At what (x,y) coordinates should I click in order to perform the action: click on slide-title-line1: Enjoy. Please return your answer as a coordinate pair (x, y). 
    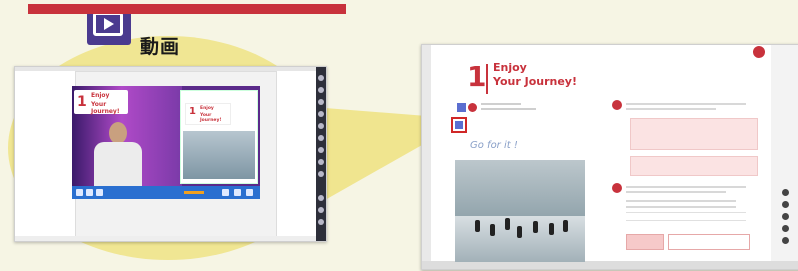
    Looking at the image, I should click on (207, 108).